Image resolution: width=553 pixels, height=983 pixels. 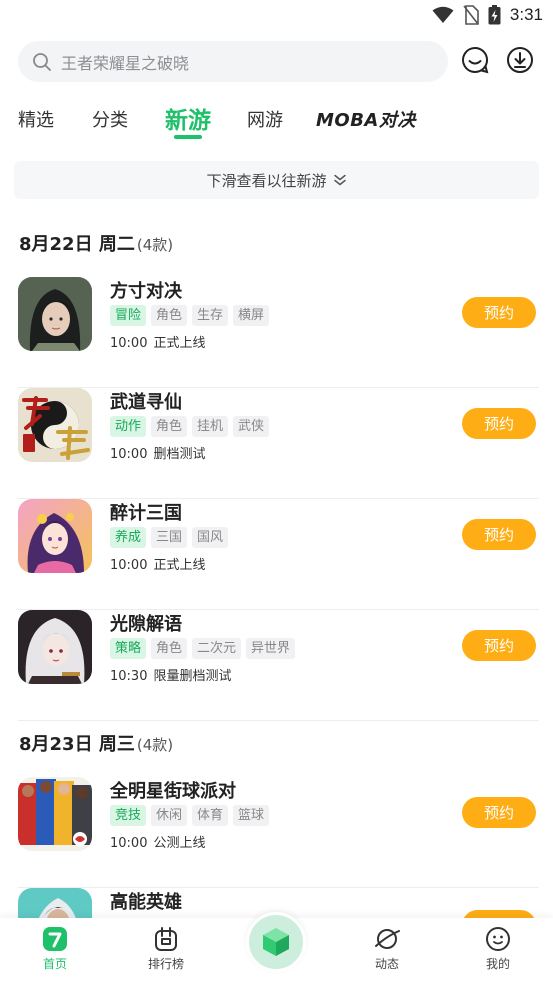 I want to click on tag-list: 动作 角色 挂机 武侠, so click(x=190, y=426).